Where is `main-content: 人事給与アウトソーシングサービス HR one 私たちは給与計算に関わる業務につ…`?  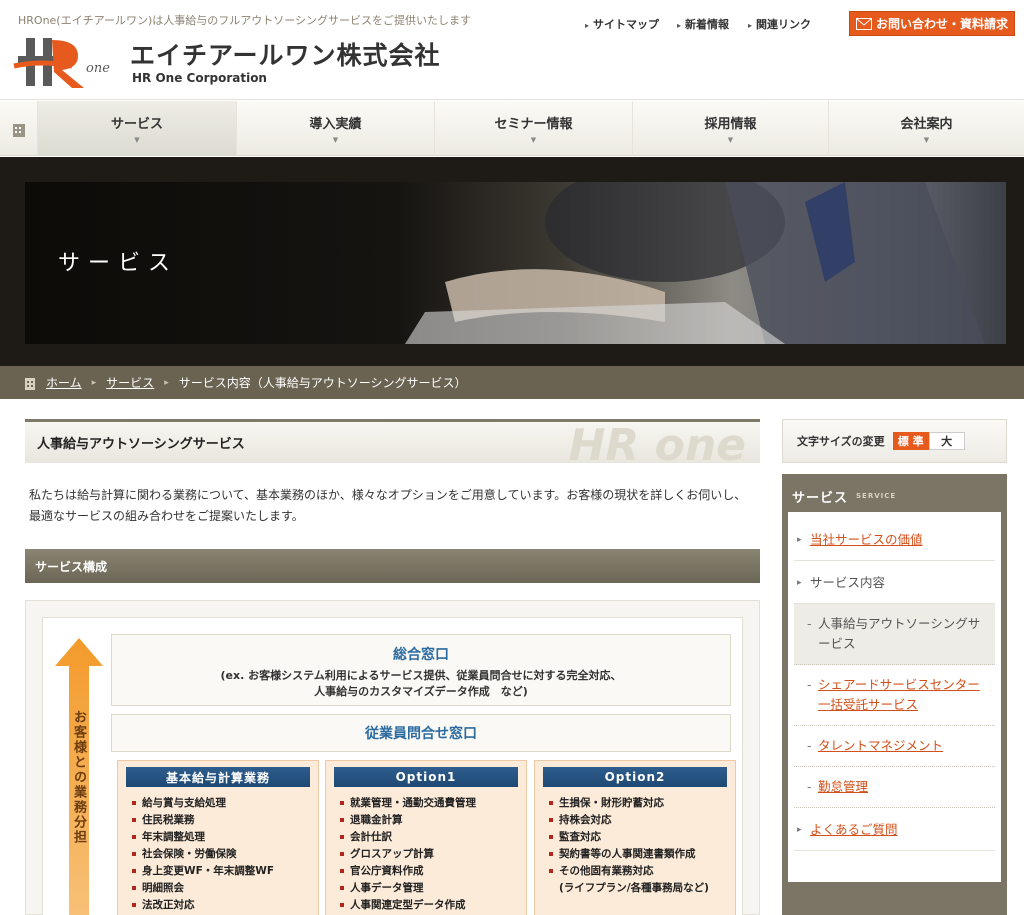
main-content: 人事給与アウトソーシングサービス HR one 私たちは給与計算に関わる業務につ… is located at coordinates (392, 501).